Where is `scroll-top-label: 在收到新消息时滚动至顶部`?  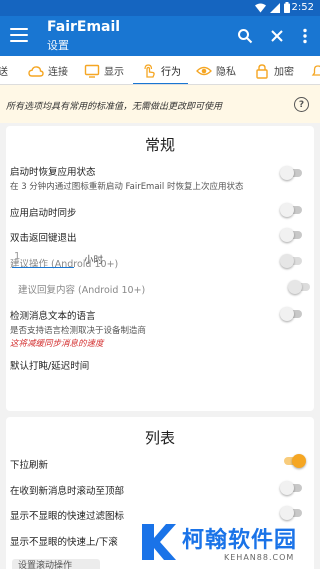 scroll-top-label: 在收到新消息时滚动至顶部 is located at coordinates (67, 491).